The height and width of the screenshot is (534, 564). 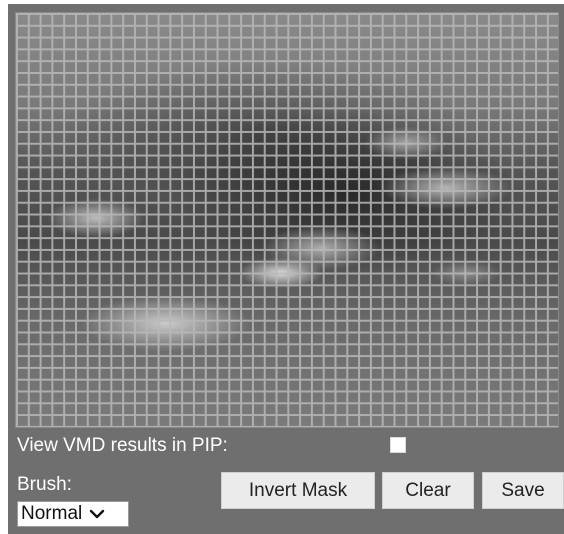 I want to click on pip-label: View VMD results in PIP:, so click(x=122, y=445).